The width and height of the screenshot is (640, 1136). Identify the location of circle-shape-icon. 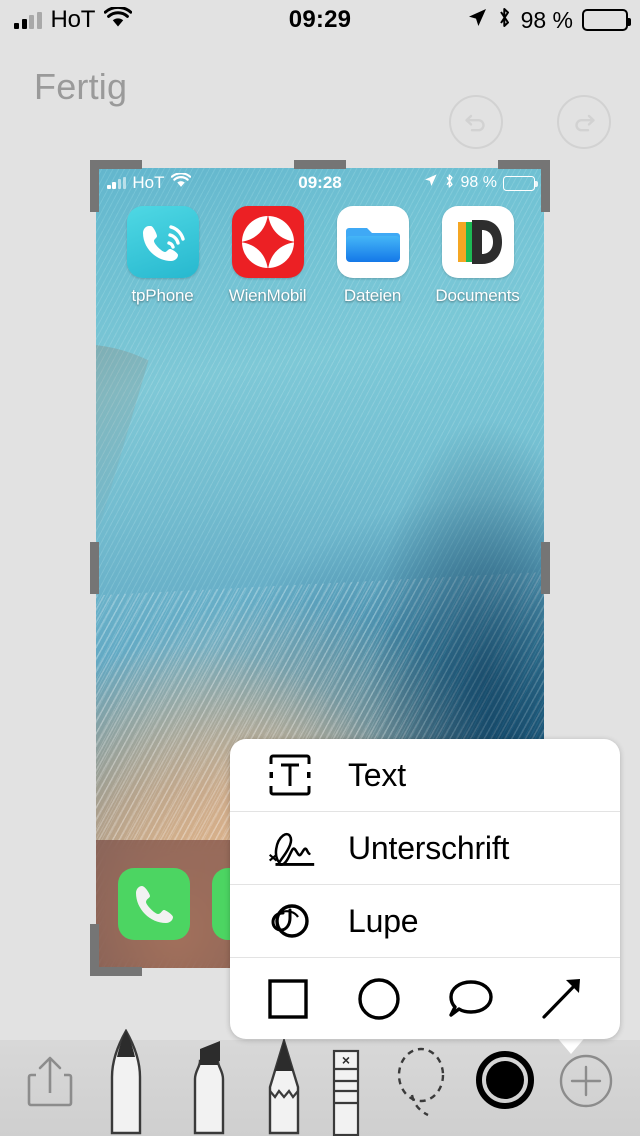
(379, 999).